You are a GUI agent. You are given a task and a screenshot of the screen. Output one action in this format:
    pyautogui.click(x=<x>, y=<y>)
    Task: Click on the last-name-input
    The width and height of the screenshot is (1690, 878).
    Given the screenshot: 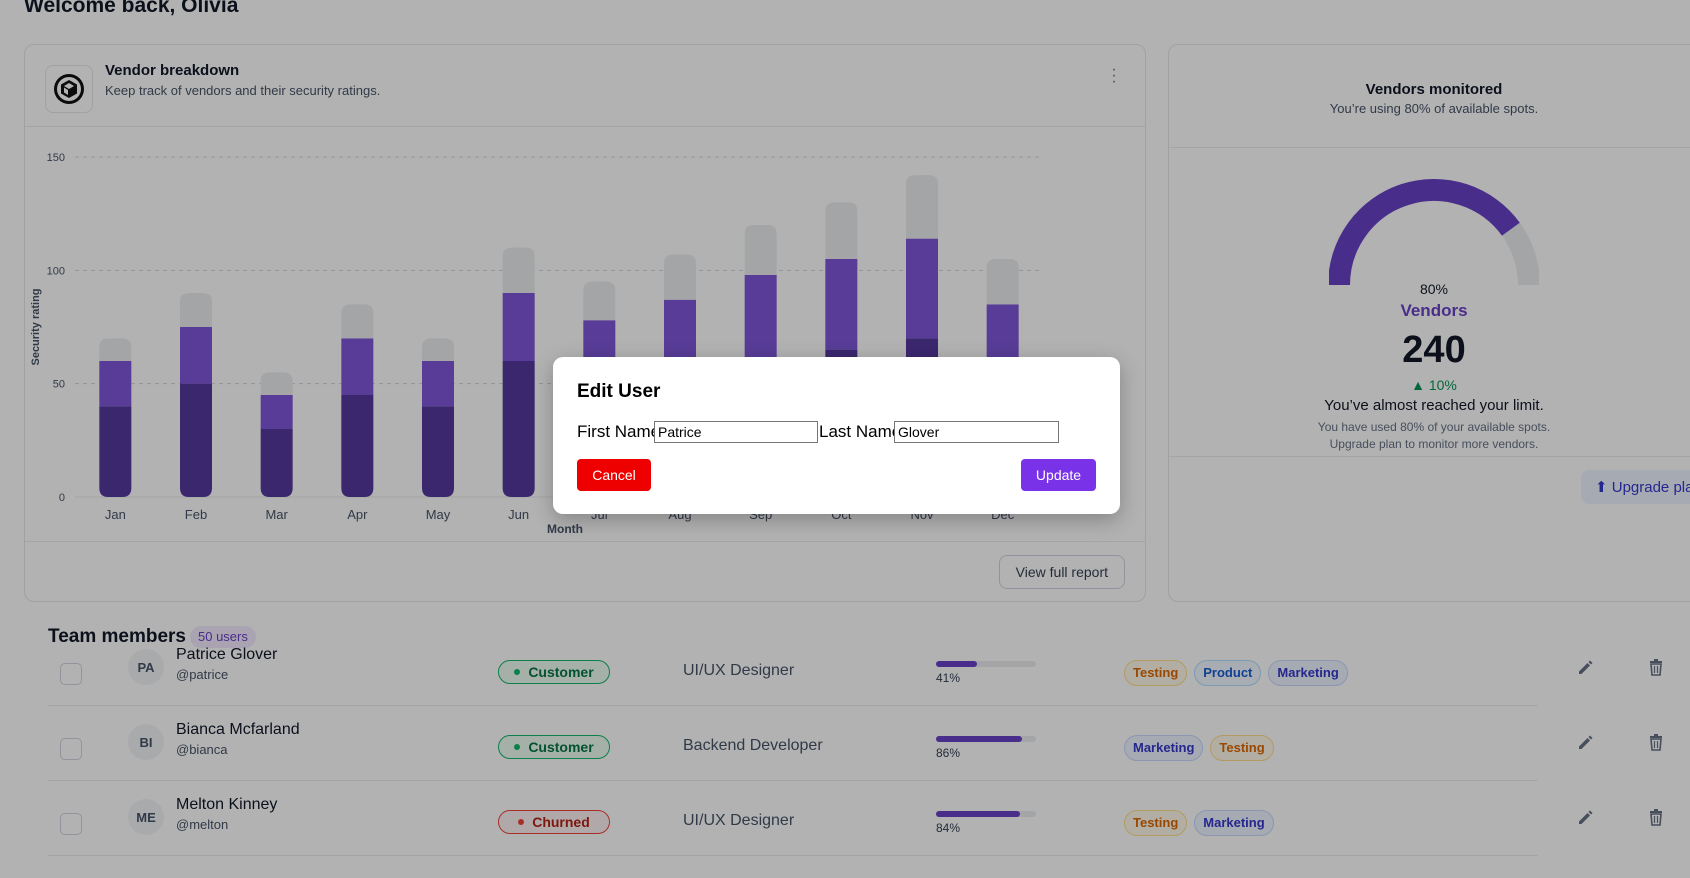 What is the action you would take?
    pyautogui.click(x=976, y=432)
    